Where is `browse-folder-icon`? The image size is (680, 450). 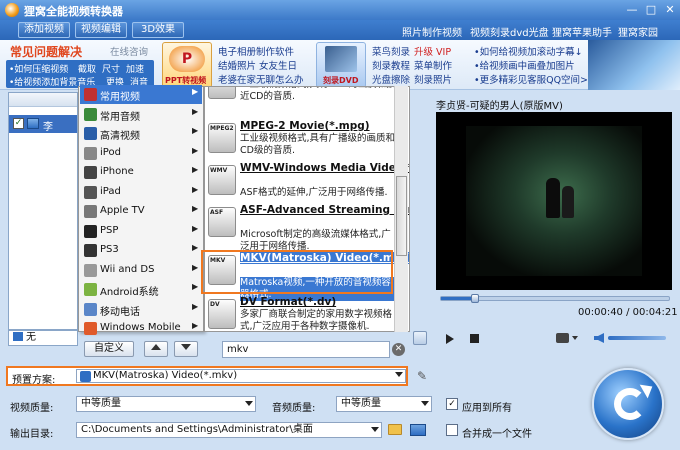
browse-folder-icon is located at coordinates (395, 429).